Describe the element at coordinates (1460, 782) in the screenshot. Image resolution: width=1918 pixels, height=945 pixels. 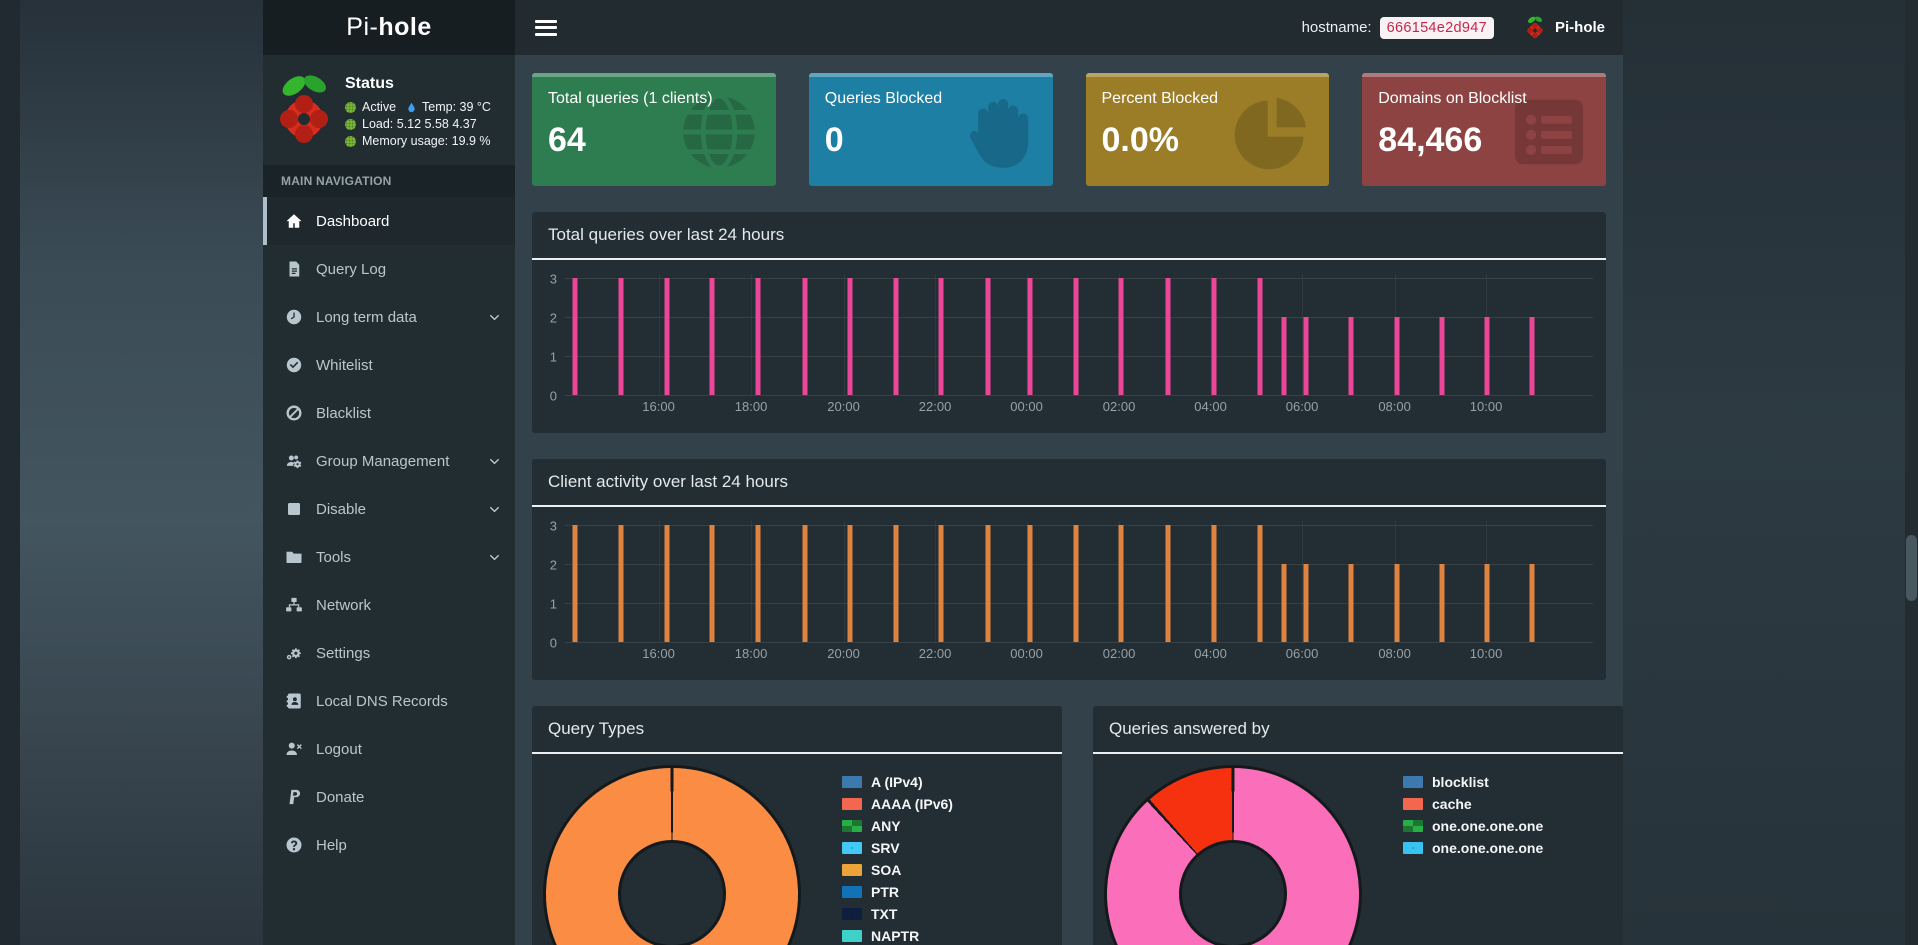
I see `legend-label: blocklist` at that location.